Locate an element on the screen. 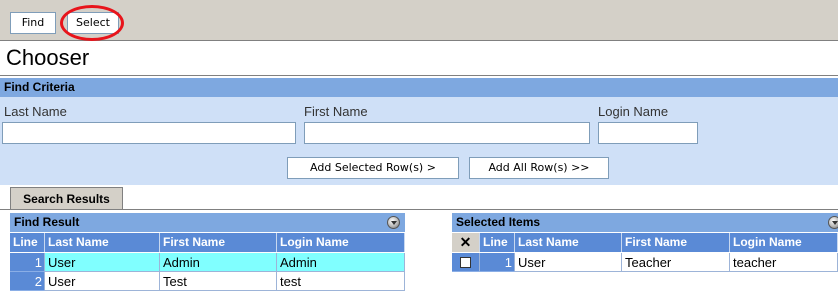 This screenshot has height=291, width=838. cell-first-name: Test is located at coordinates (218, 281).